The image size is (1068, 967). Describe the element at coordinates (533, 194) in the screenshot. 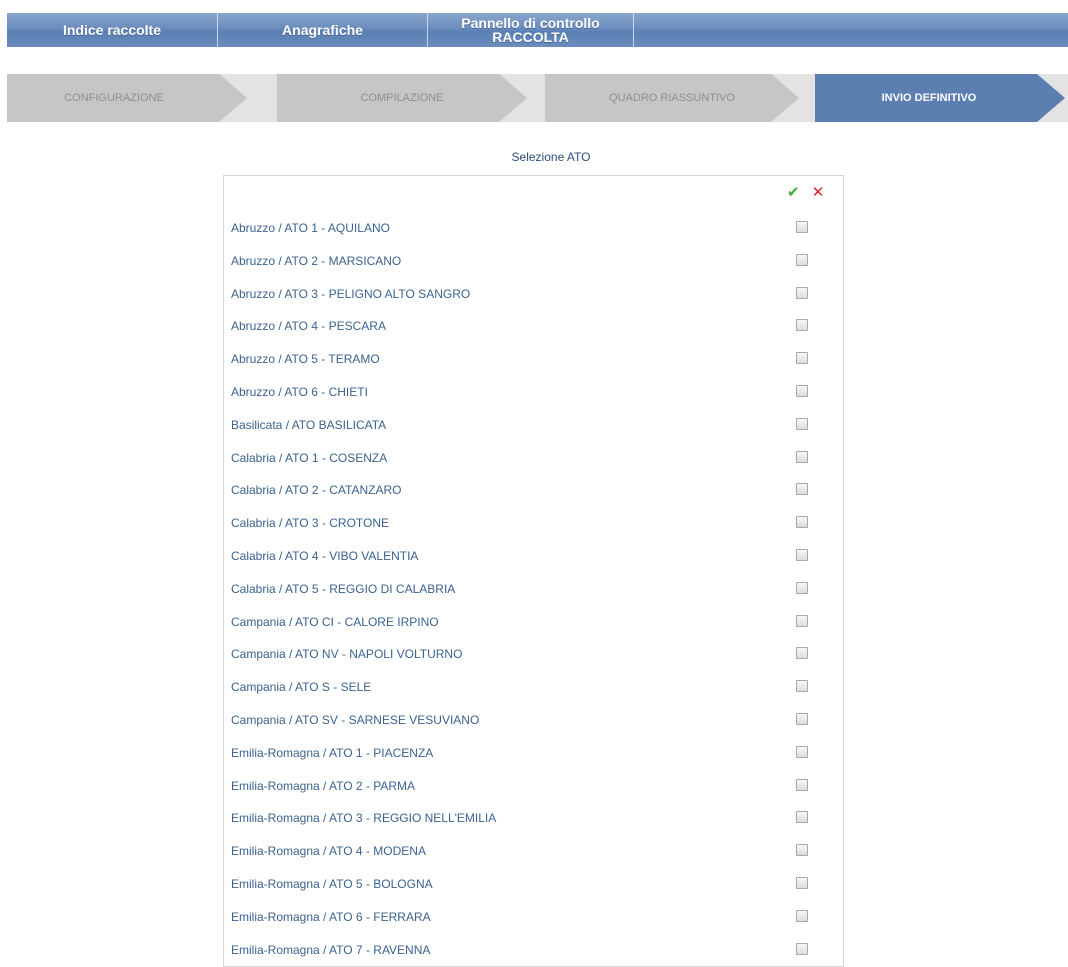

I see `panel-header: ✔ ✕` at that location.